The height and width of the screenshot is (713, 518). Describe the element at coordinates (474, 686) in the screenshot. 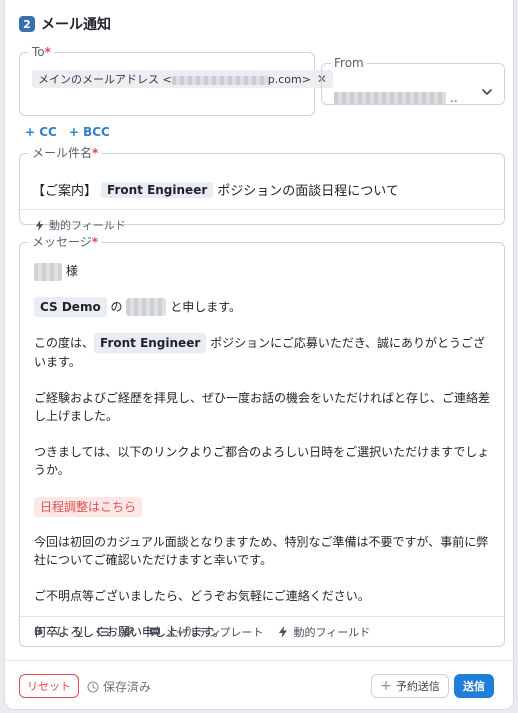

I see `send-button: 送信` at that location.